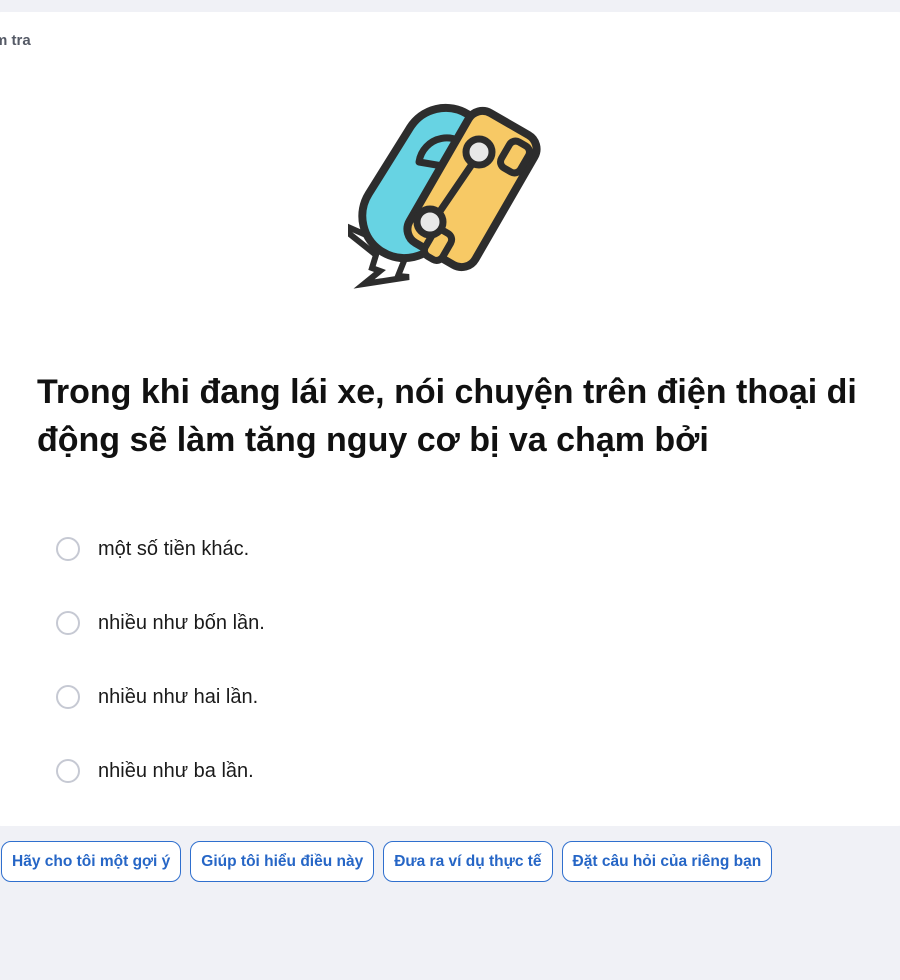 Image resolution: width=900 pixels, height=980 pixels. What do you see at coordinates (468, 861) in the screenshot?
I see `example-button: Đưa ra ví dụ thực tế` at bounding box center [468, 861].